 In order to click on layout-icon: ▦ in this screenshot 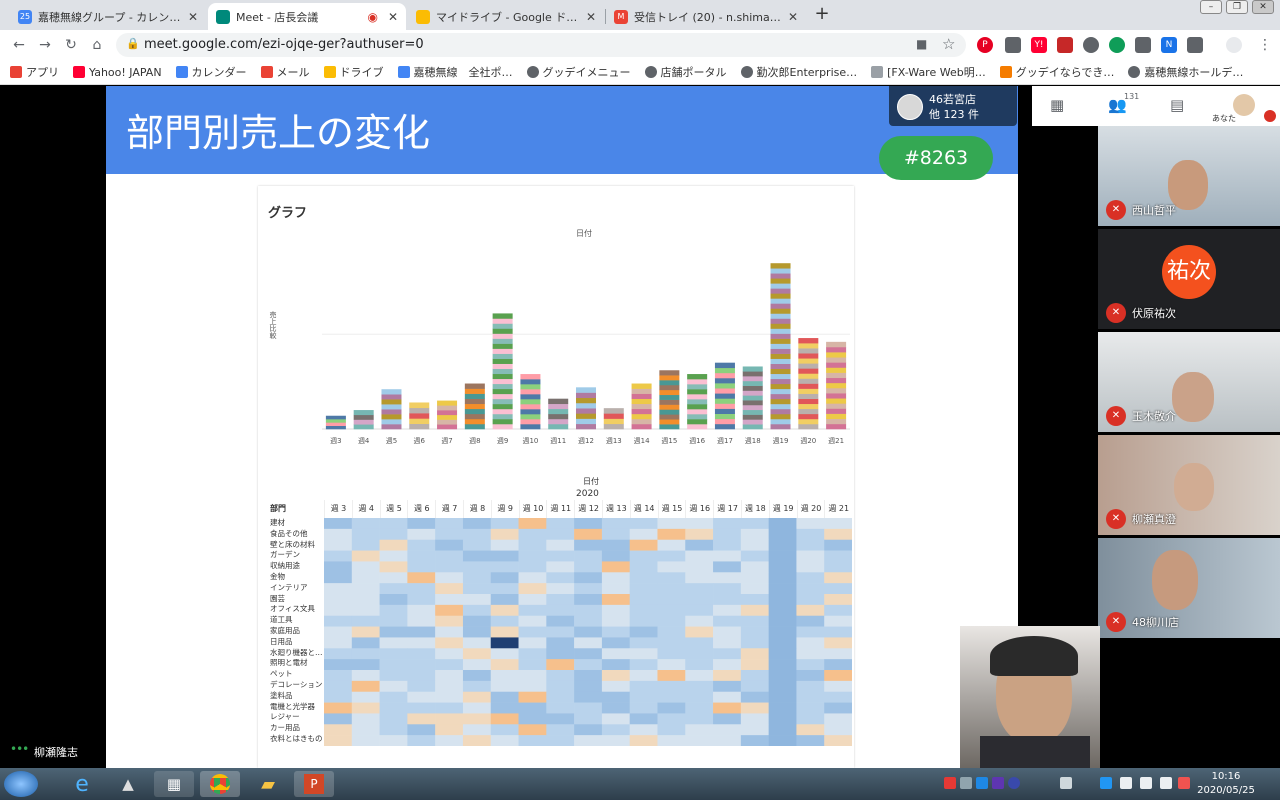, I will do `click(1057, 105)`.